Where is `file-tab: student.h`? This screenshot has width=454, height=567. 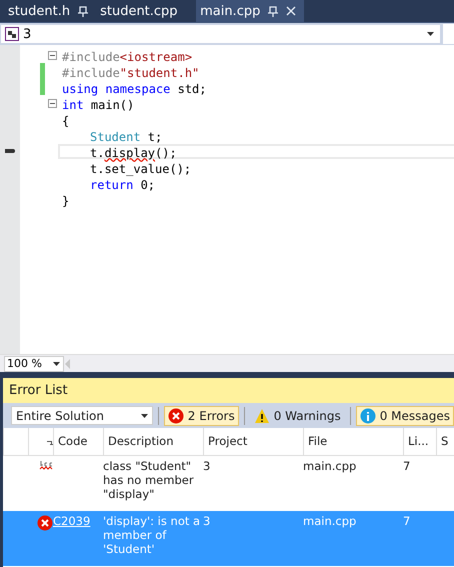 file-tab: student.h is located at coordinates (50, 11).